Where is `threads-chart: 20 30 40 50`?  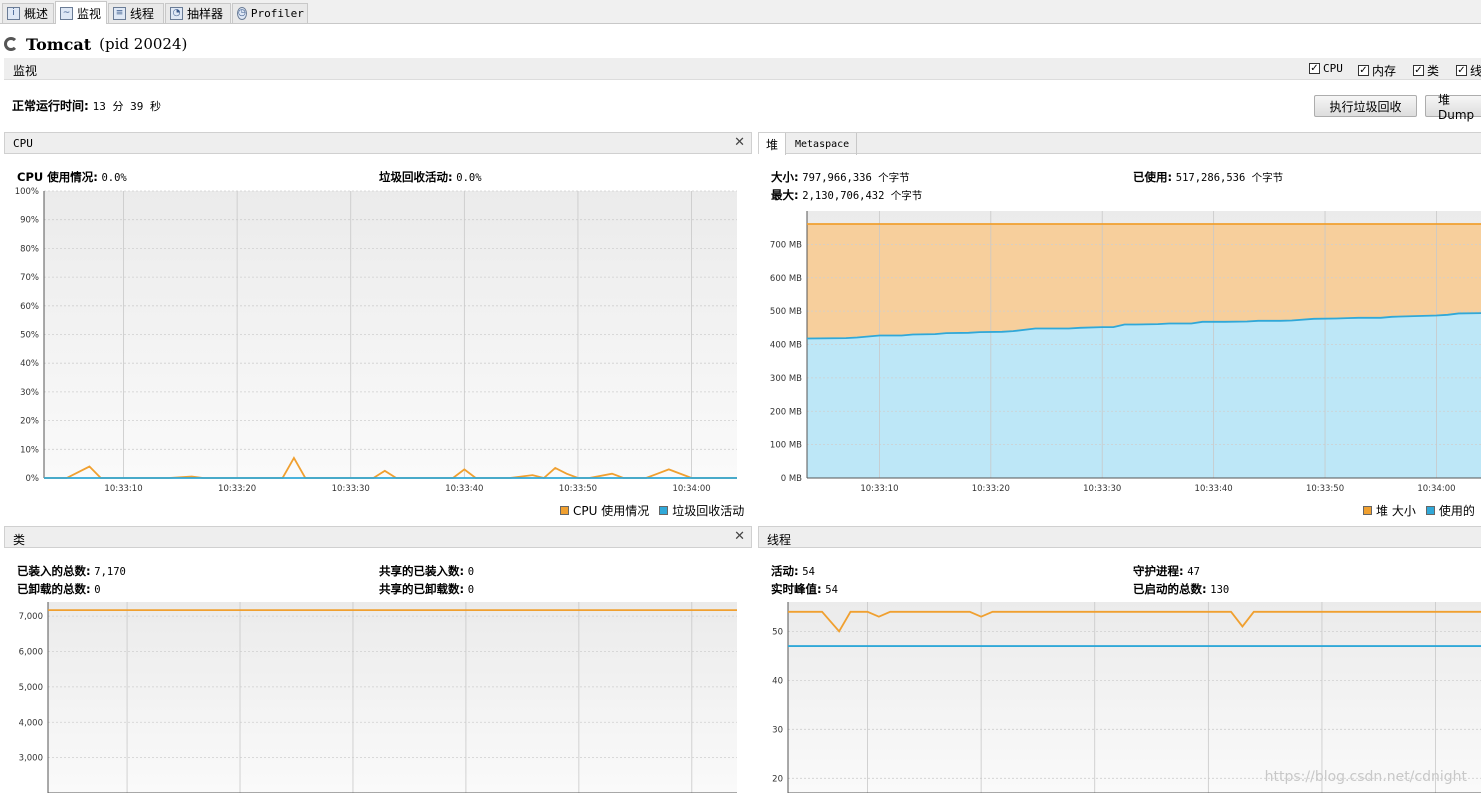 threads-chart: 20 30 40 50 is located at coordinates (1126, 697).